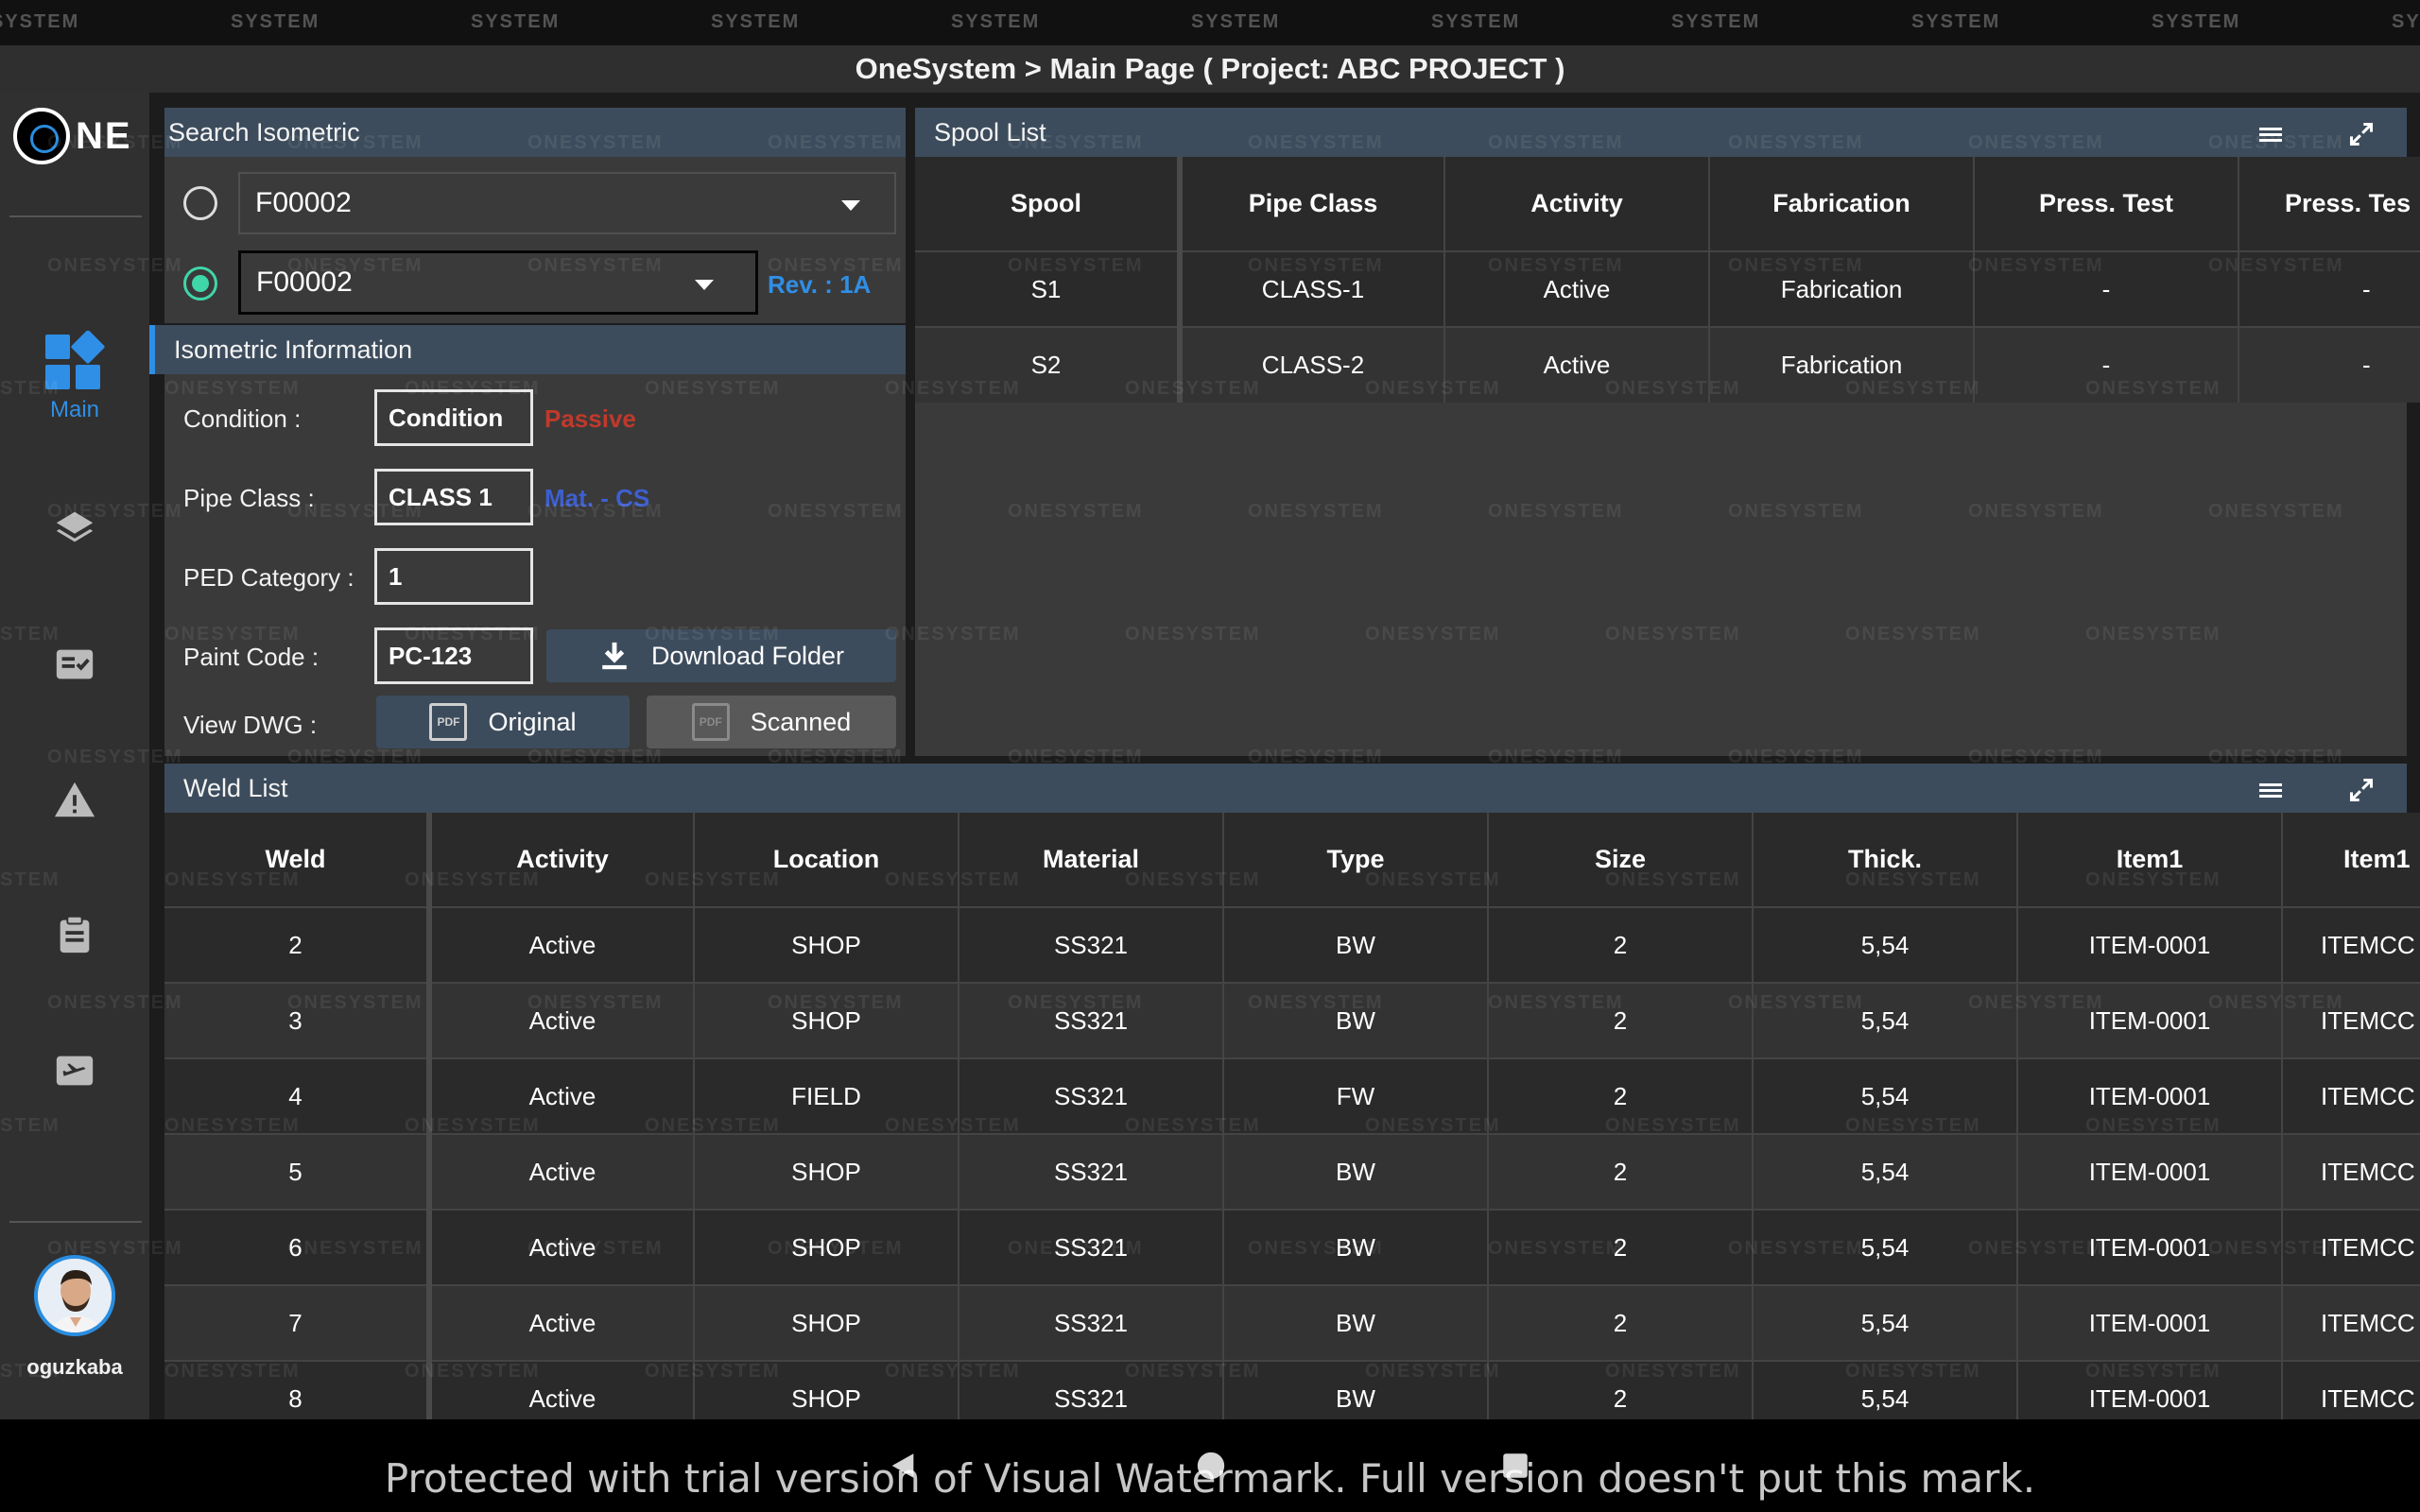 This screenshot has width=2420, height=1512. I want to click on column-header: Fabrication, so click(1842, 204).